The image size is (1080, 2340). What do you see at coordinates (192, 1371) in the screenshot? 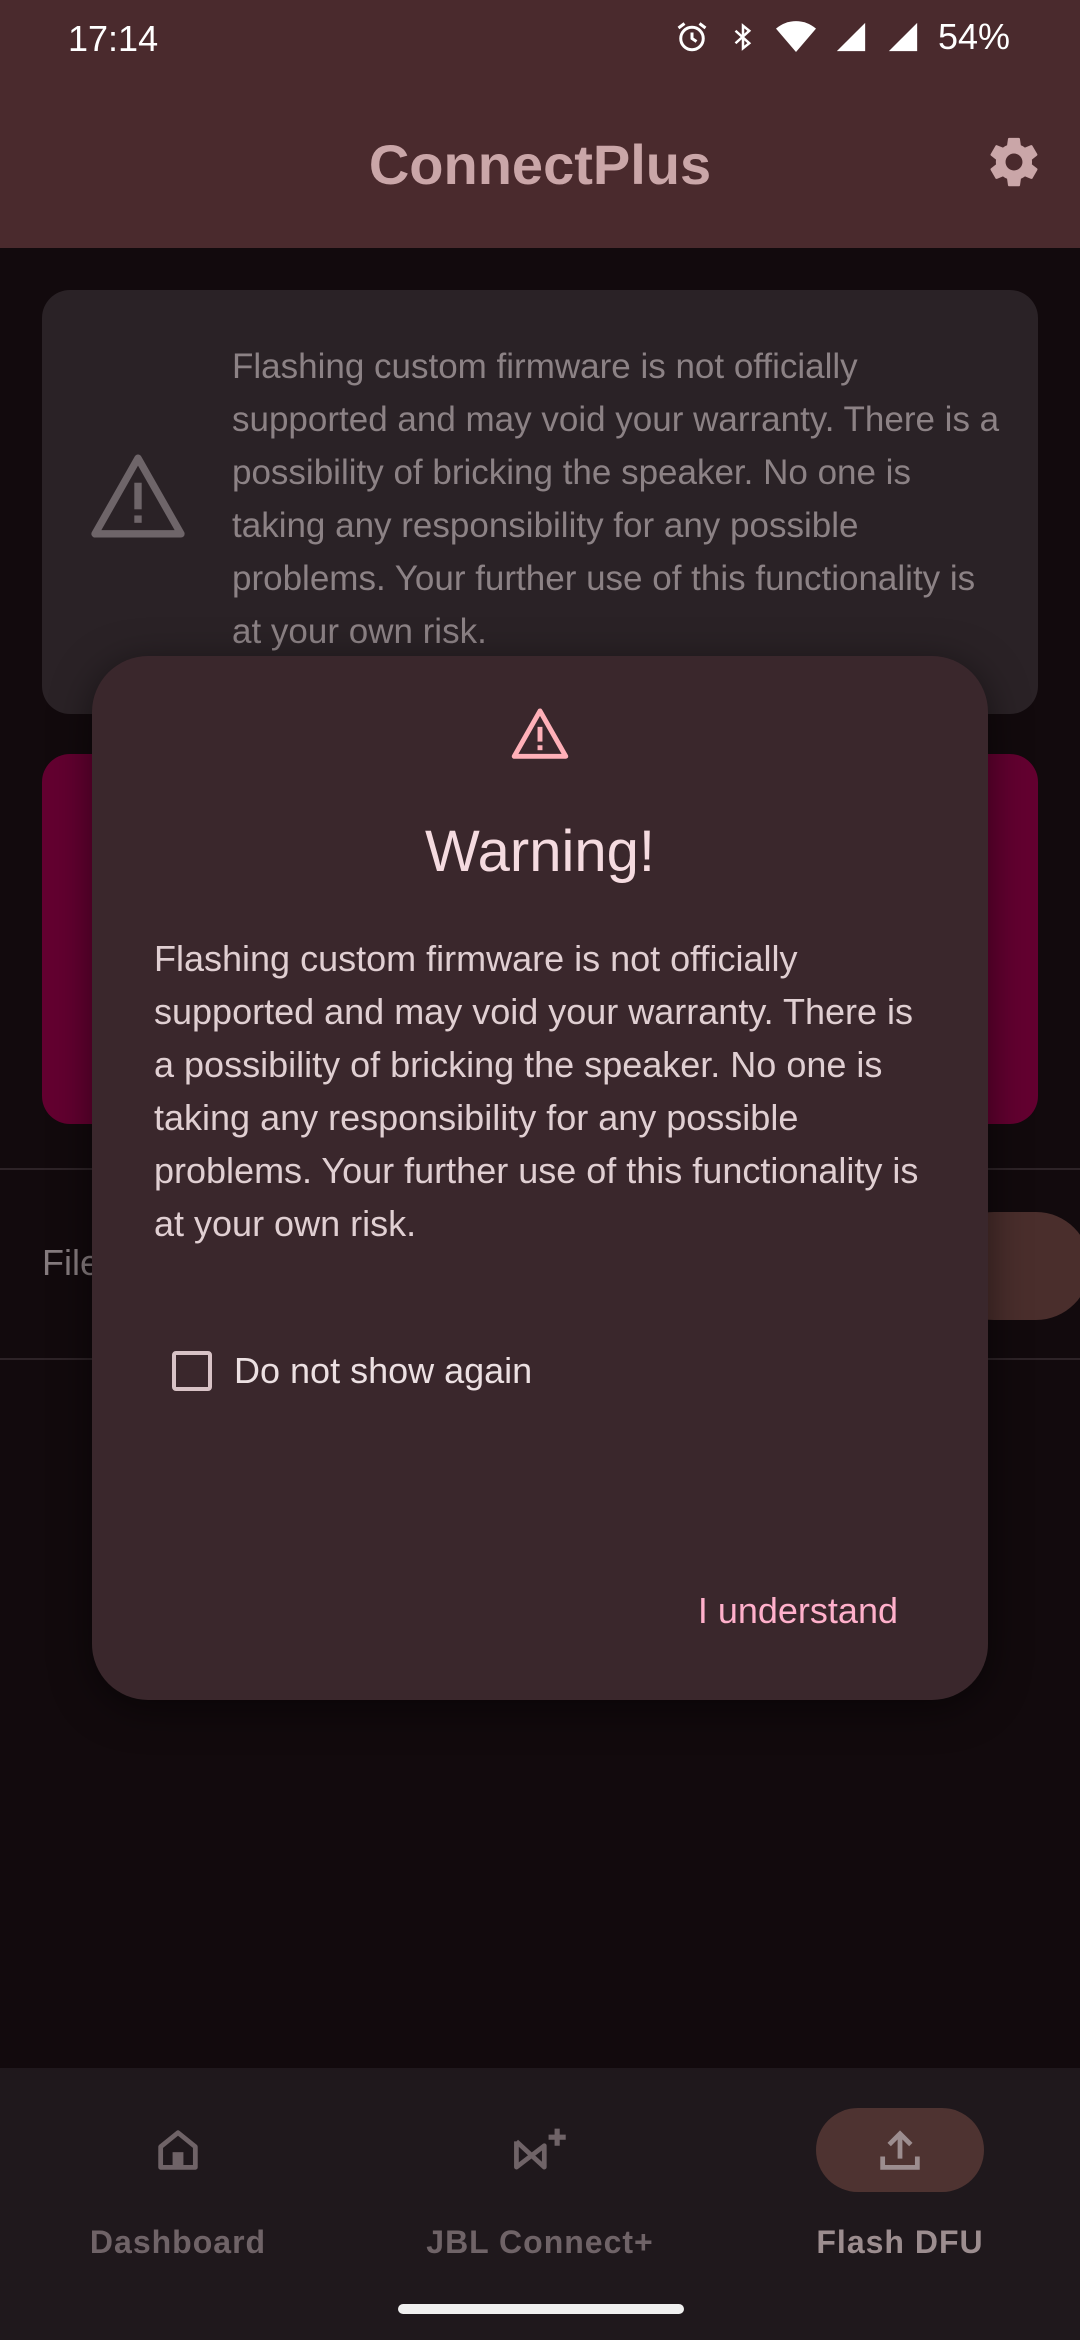
I see `do-not-show-again-checkbox` at bounding box center [192, 1371].